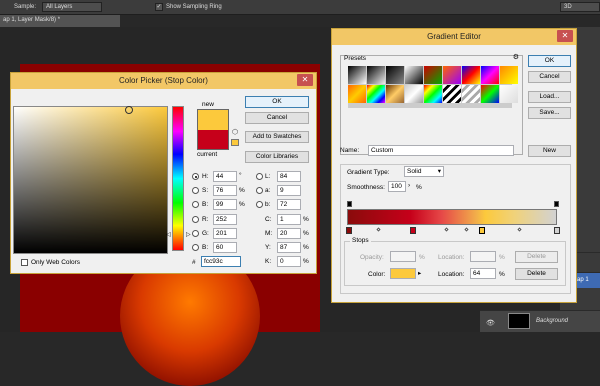  Describe the element at coordinates (502, 257) in the screenshot. I see `location-unit-1: %` at that location.